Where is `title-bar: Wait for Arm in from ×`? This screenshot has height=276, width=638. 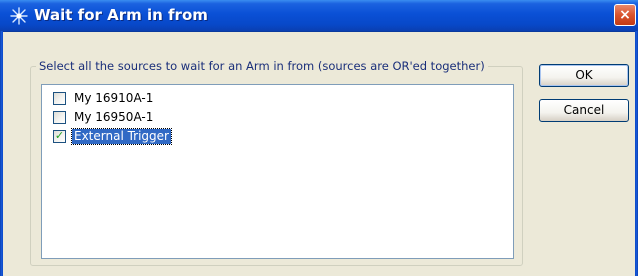 title-bar: Wait for Arm in from × is located at coordinates (319, 16).